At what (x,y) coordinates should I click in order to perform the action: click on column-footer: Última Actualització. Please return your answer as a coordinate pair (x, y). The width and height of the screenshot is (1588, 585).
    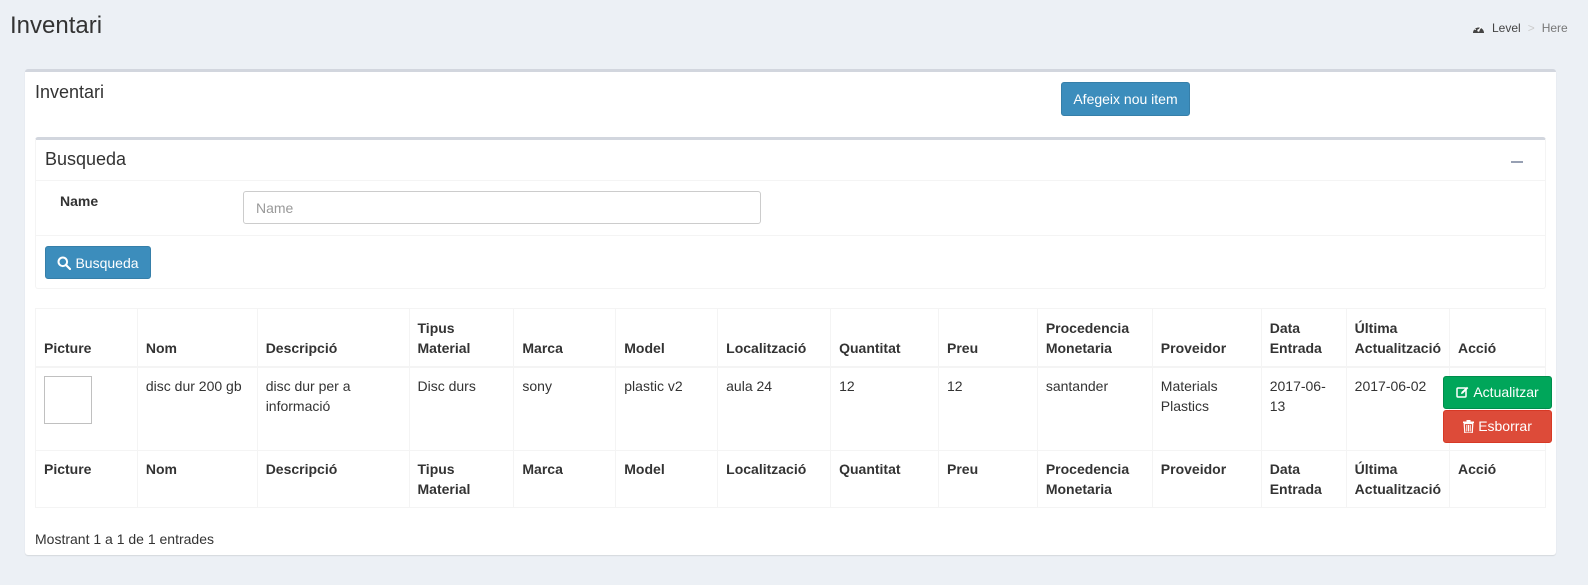
    Looking at the image, I should click on (1398, 479).